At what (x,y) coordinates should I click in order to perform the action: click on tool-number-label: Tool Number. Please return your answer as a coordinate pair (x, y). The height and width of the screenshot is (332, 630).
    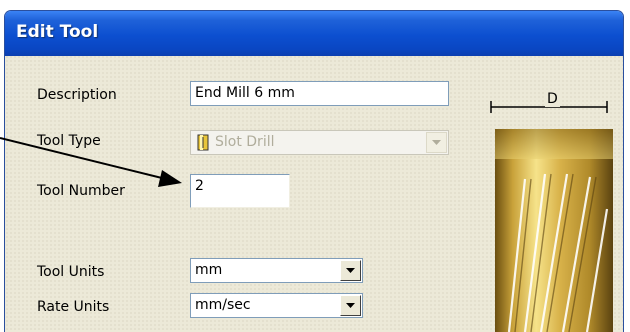
    Looking at the image, I should click on (81, 191).